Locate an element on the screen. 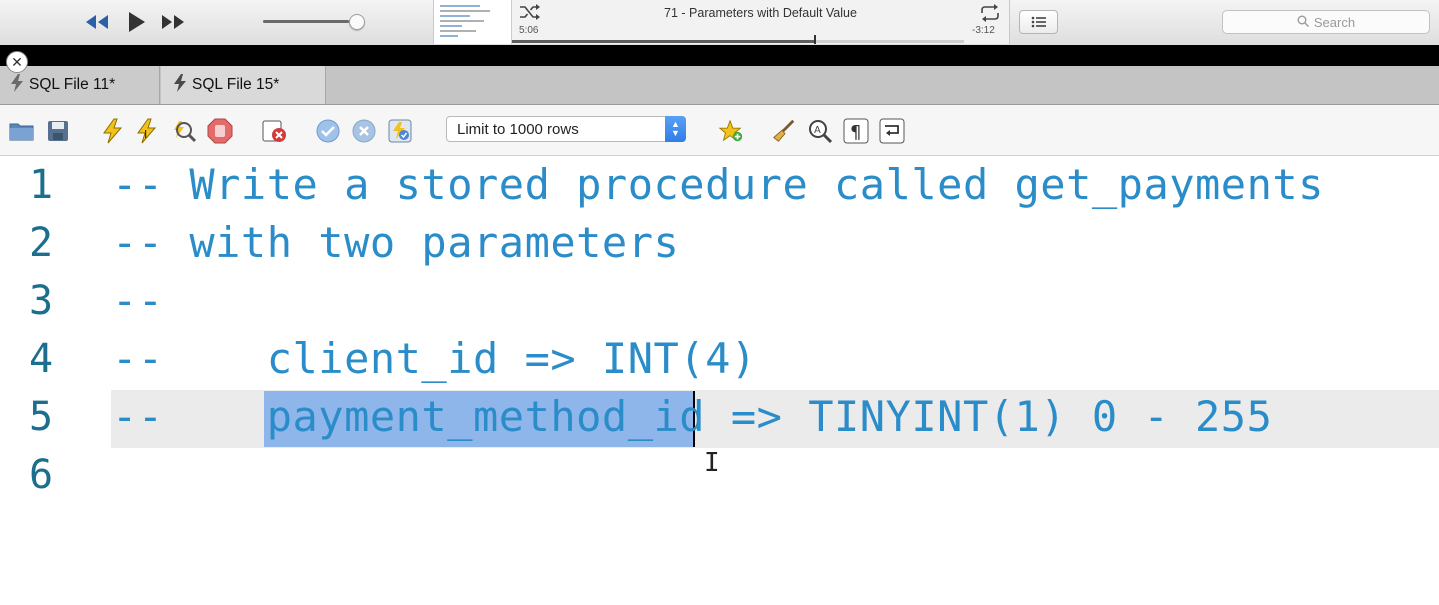  find-icon: A is located at coordinates (820, 131).